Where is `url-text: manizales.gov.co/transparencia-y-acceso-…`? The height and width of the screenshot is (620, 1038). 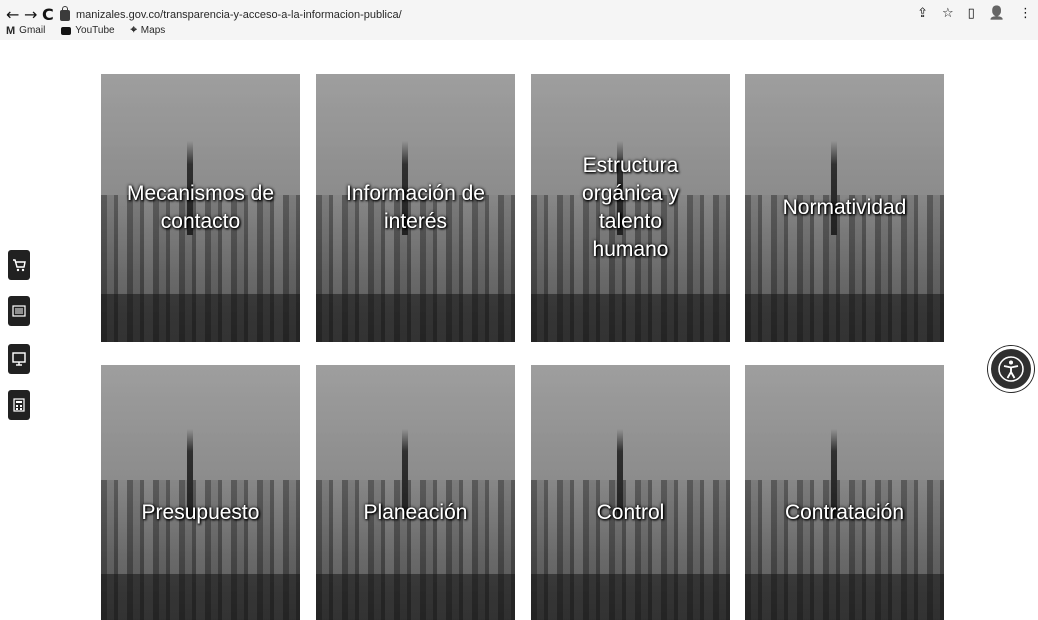
url-text: manizales.gov.co/transparencia-y-acceso-… is located at coordinates (239, 15).